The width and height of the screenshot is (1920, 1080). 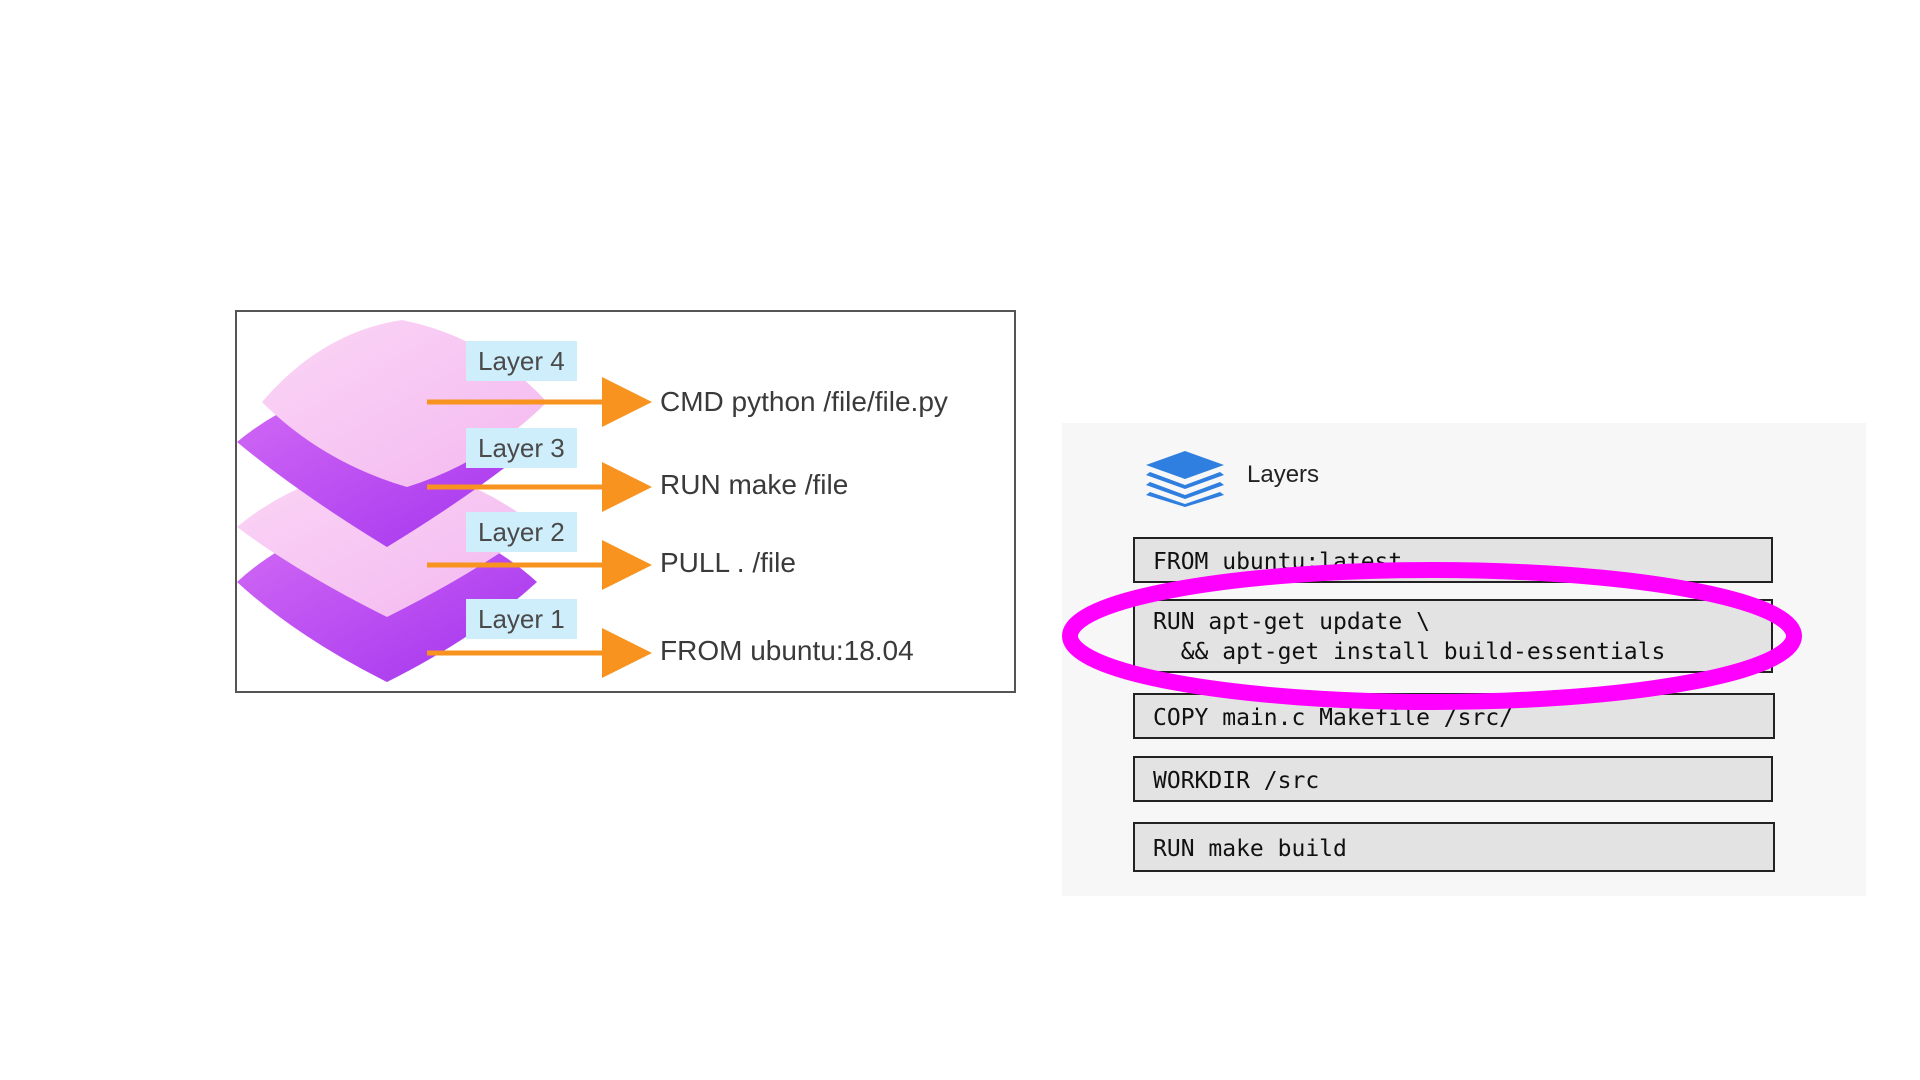 What do you see at coordinates (521, 361) in the screenshot?
I see `layer-4-tag: Layer 4` at bounding box center [521, 361].